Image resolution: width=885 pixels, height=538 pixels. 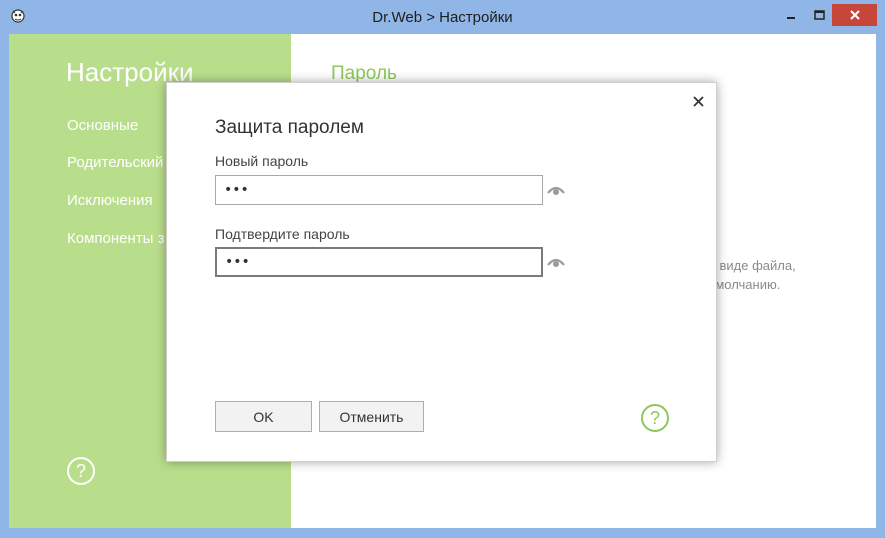 I want to click on maximize-icon, so click(x=819, y=15).